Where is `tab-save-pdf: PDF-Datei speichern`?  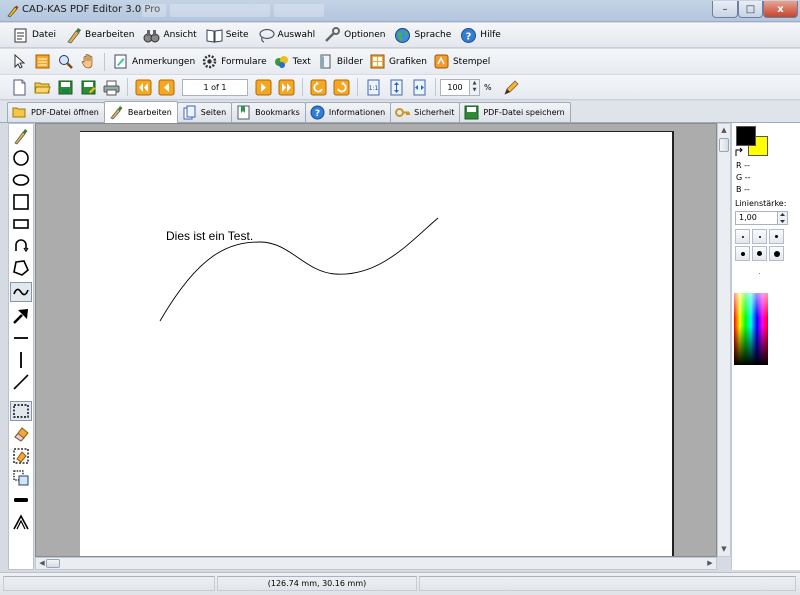 tab-save-pdf: PDF-Datei speichern is located at coordinates (515, 112).